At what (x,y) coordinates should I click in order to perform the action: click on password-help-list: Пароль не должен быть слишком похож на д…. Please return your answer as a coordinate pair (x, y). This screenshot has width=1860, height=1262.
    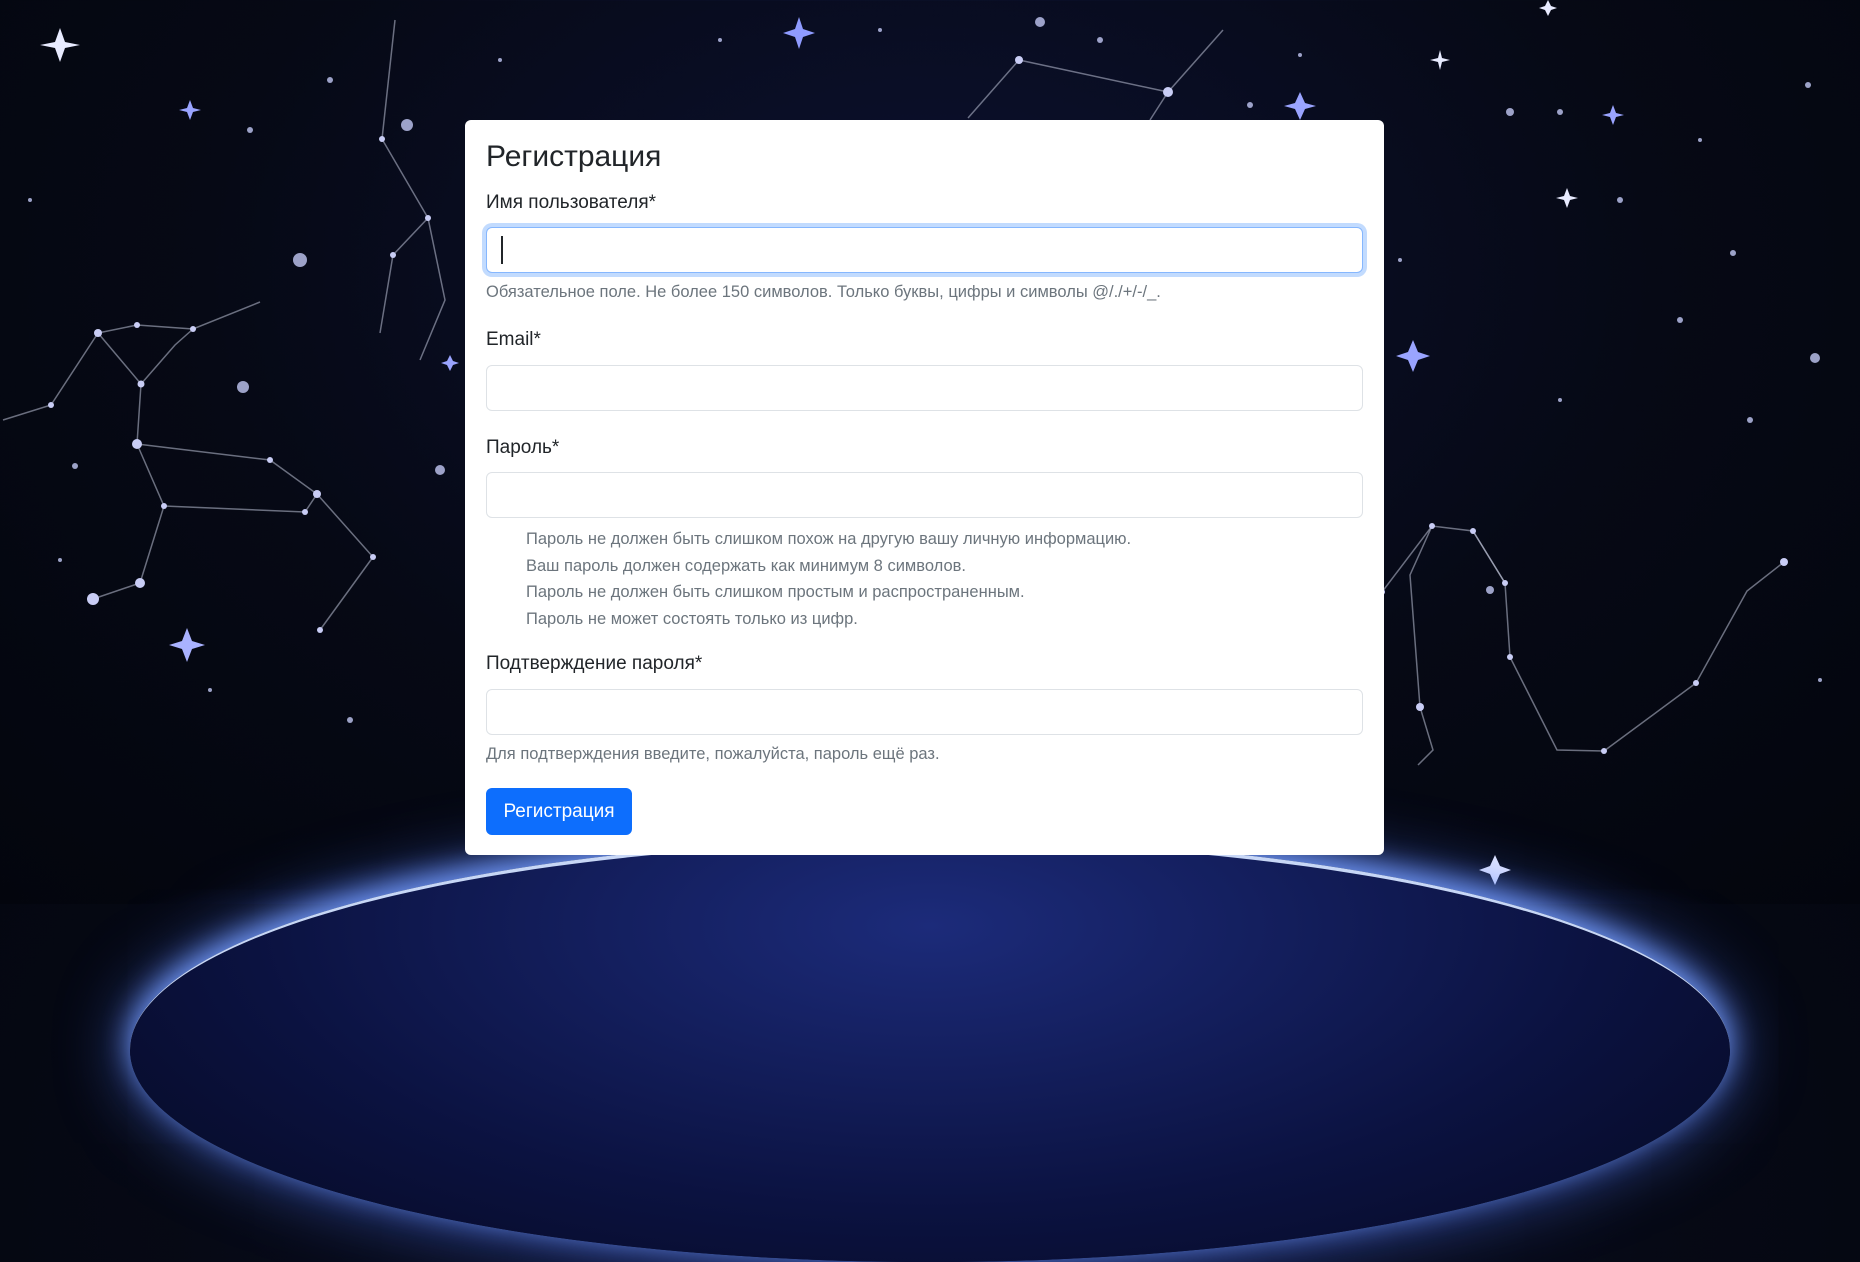
    Looking at the image, I should click on (828, 579).